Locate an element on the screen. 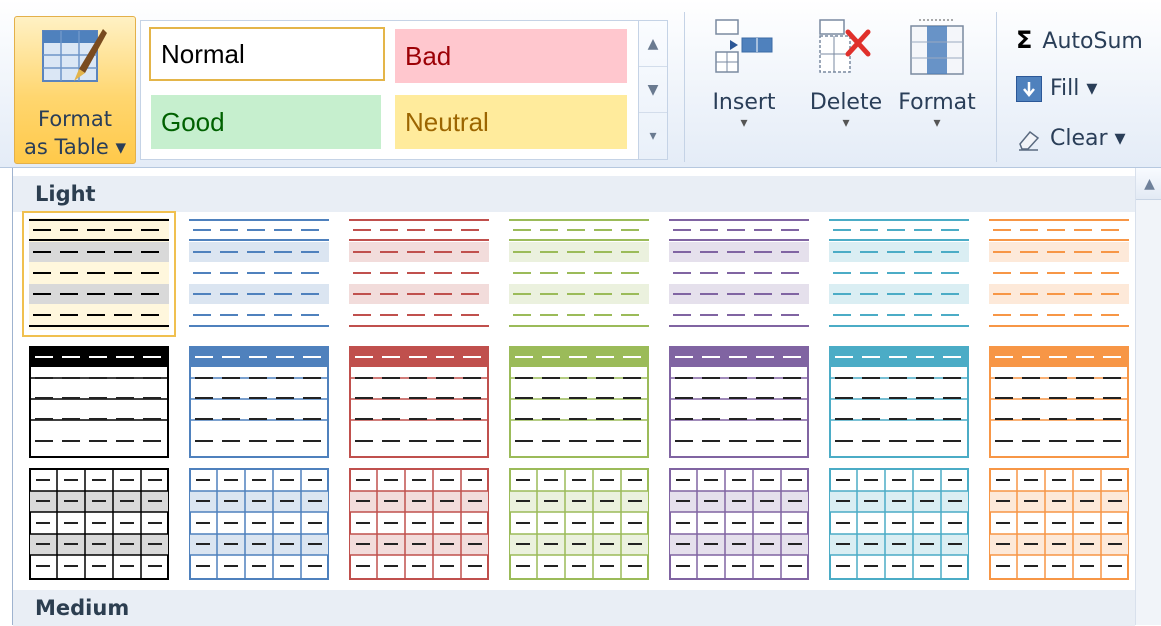 The image size is (1161, 626). format-button: Format ▾ is located at coordinates (937, 72).